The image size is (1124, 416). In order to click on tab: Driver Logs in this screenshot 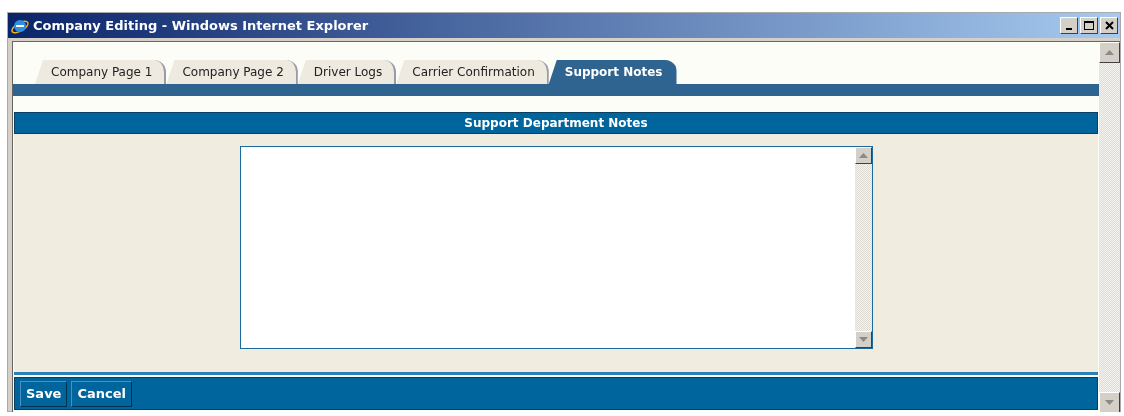, I will do `click(347, 72)`.